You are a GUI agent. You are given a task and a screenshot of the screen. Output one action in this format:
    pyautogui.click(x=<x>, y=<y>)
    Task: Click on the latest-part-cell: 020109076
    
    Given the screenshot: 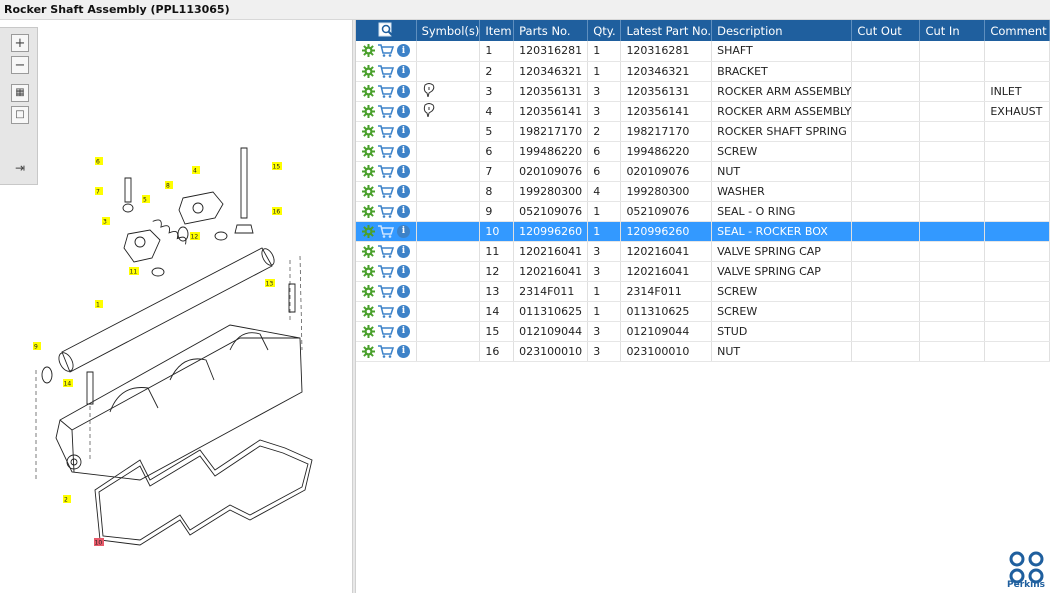 What is the action you would take?
    pyautogui.click(x=666, y=171)
    